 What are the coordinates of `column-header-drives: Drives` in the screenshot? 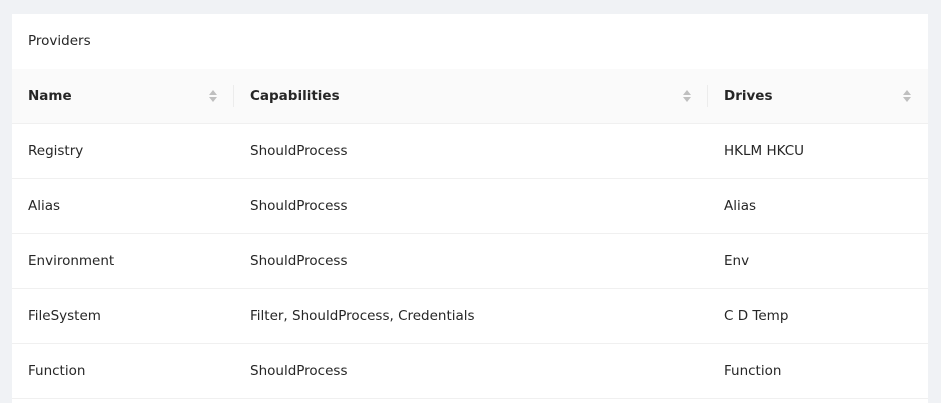 It's located at (818, 96).